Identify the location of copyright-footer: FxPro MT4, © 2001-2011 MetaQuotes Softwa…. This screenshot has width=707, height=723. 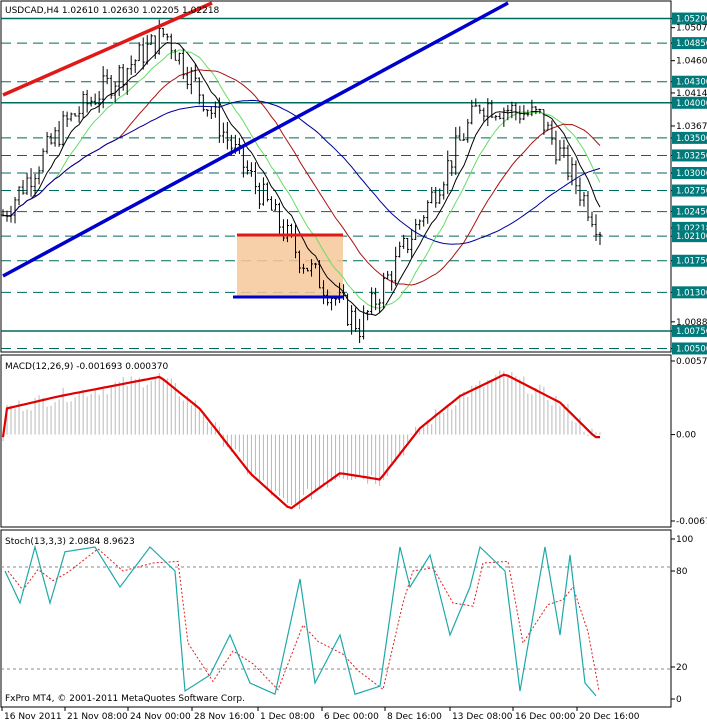
(125, 699).